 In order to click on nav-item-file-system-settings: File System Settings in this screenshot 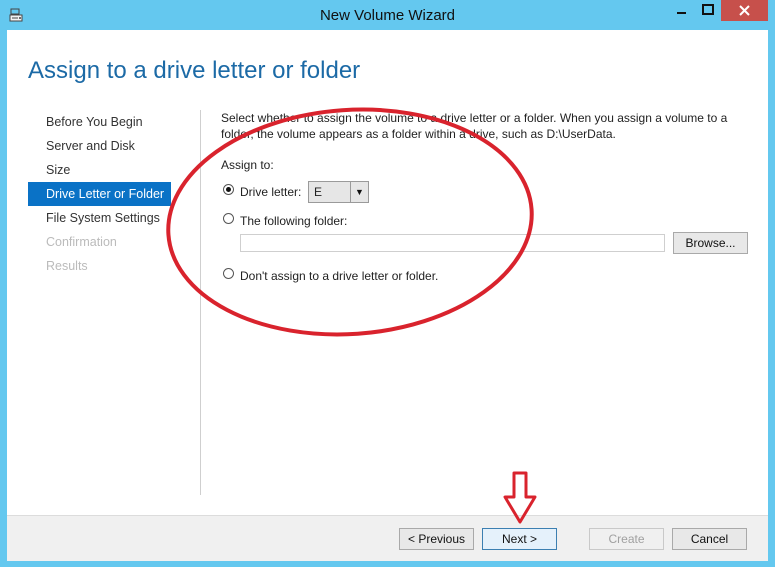, I will do `click(99, 218)`.